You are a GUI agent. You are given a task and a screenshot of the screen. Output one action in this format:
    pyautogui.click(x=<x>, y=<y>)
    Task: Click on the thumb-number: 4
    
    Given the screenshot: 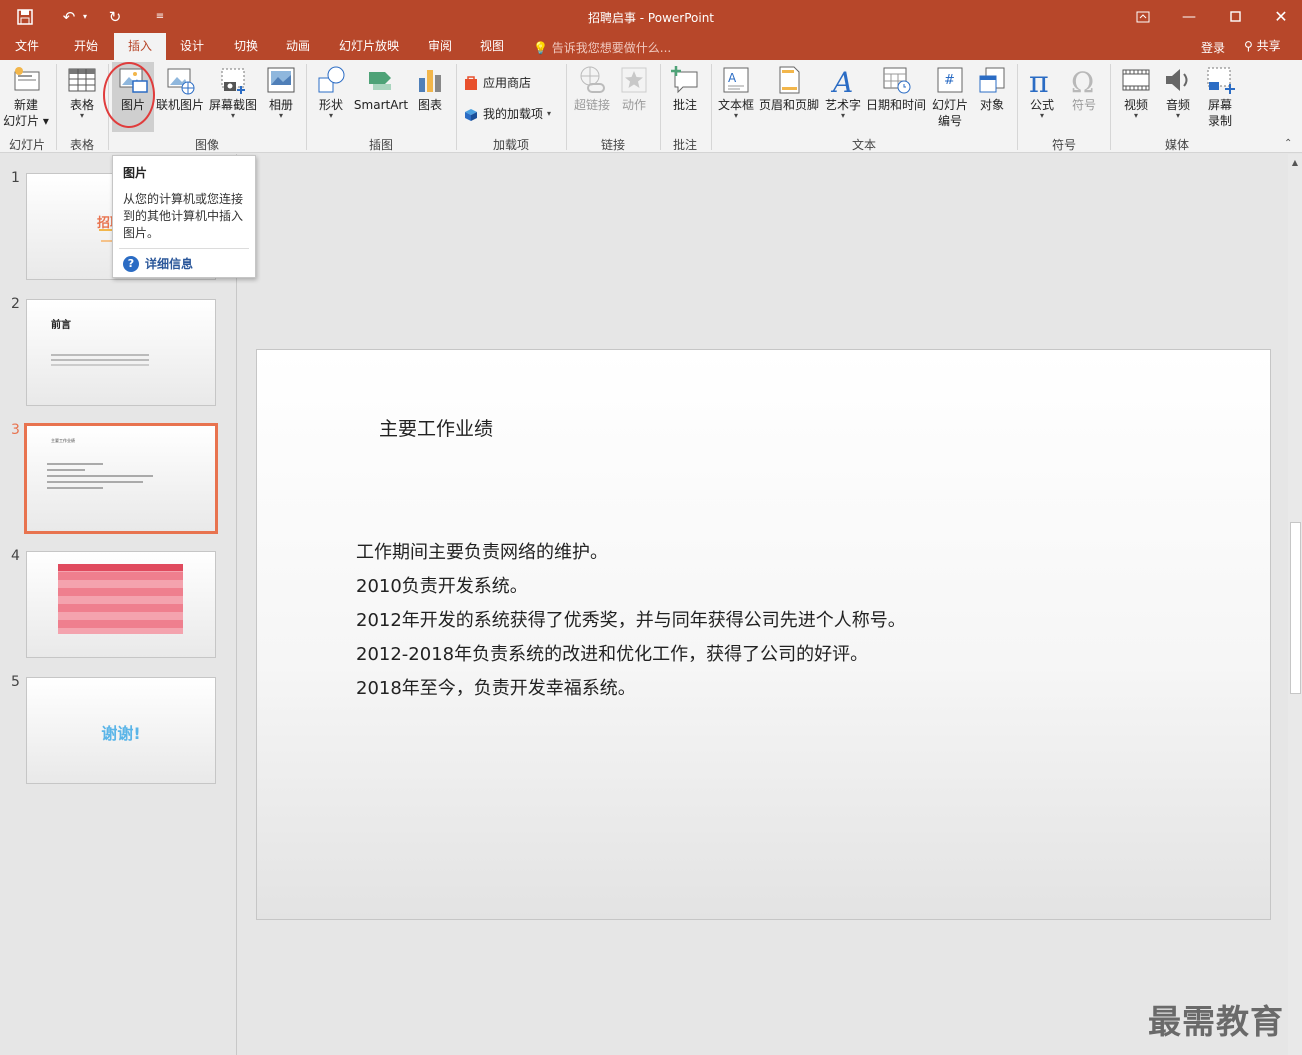 What is the action you would take?
    pyautogui.click(x=15, y=556)
    